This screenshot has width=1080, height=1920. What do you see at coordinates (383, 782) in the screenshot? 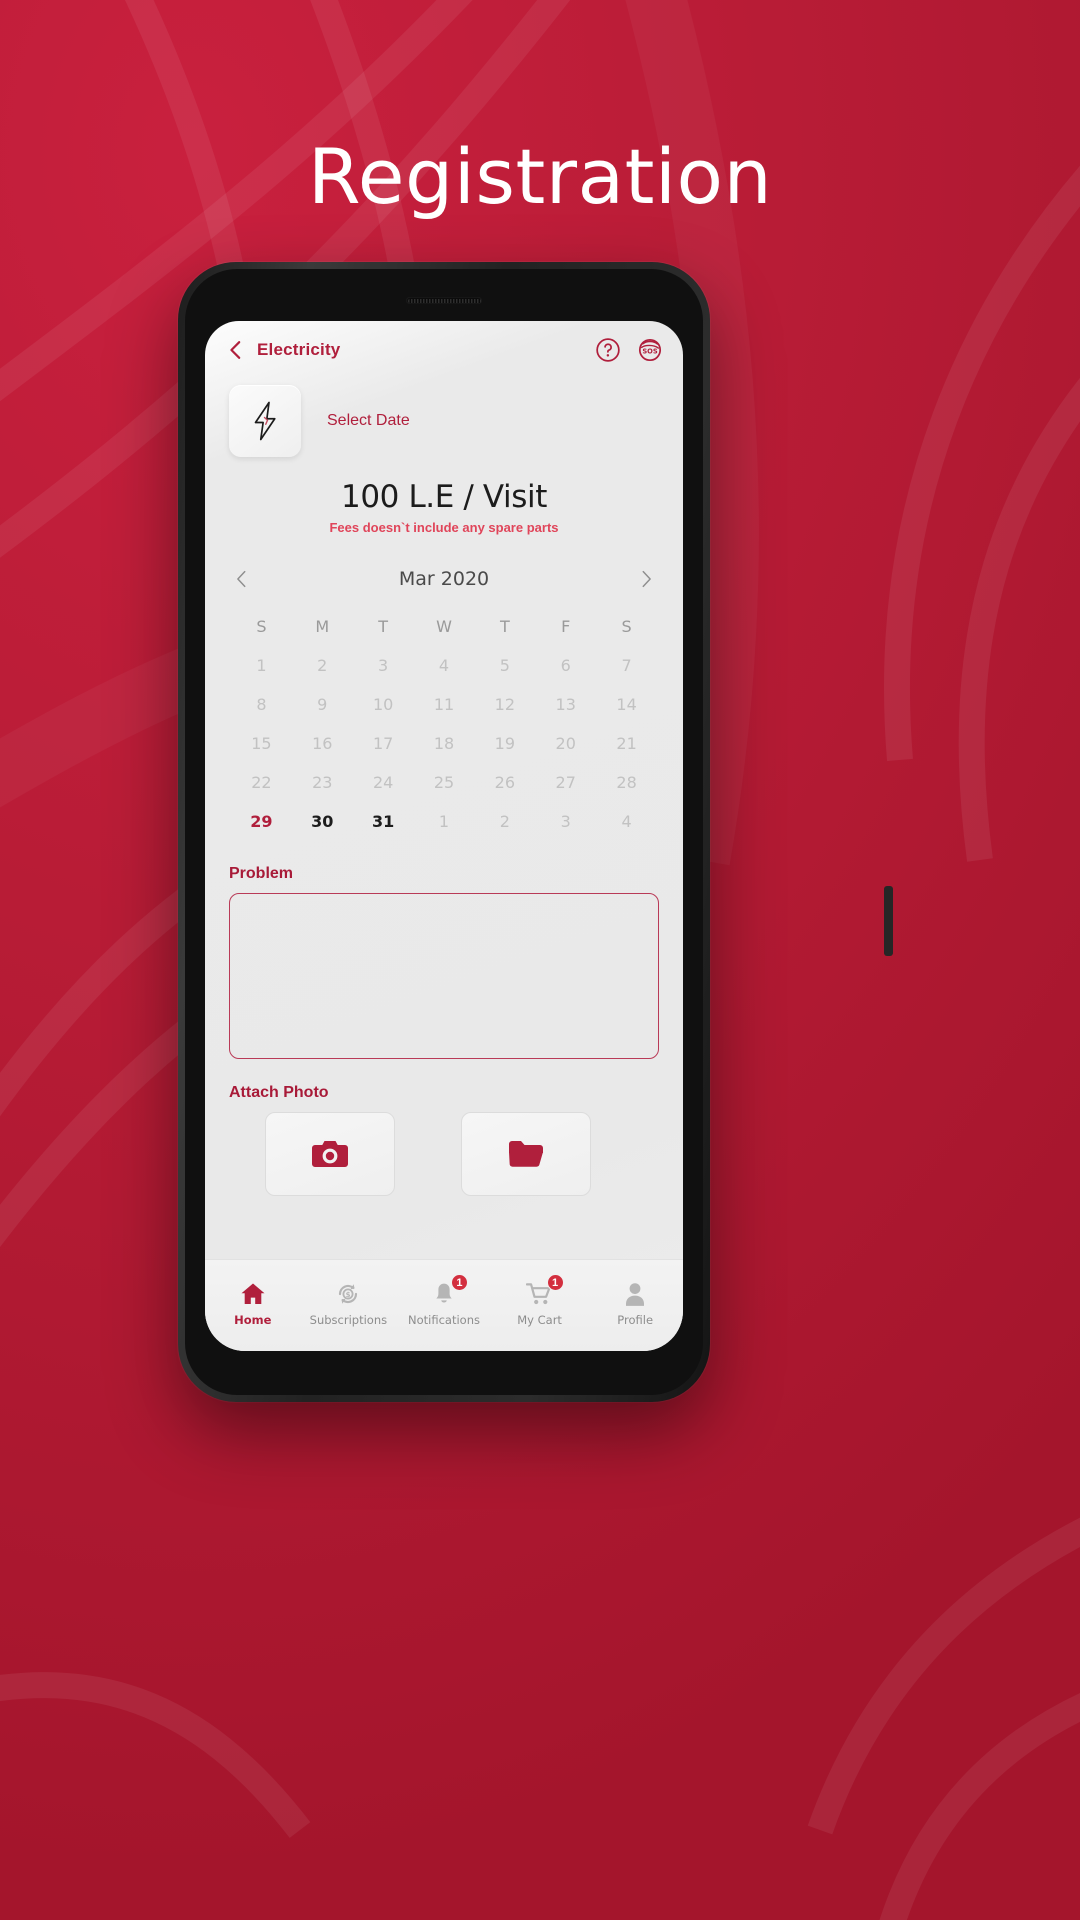
I see `calendar-day-cell: 24` at bounding box center [383, 782].